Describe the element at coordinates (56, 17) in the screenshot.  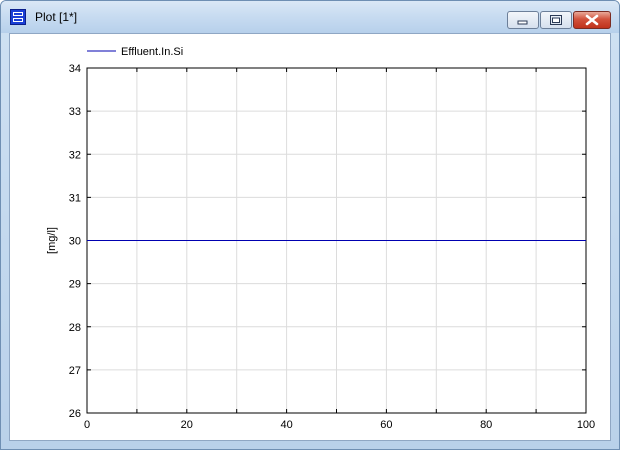
I see `window-title: Plot [1*]` at that location.